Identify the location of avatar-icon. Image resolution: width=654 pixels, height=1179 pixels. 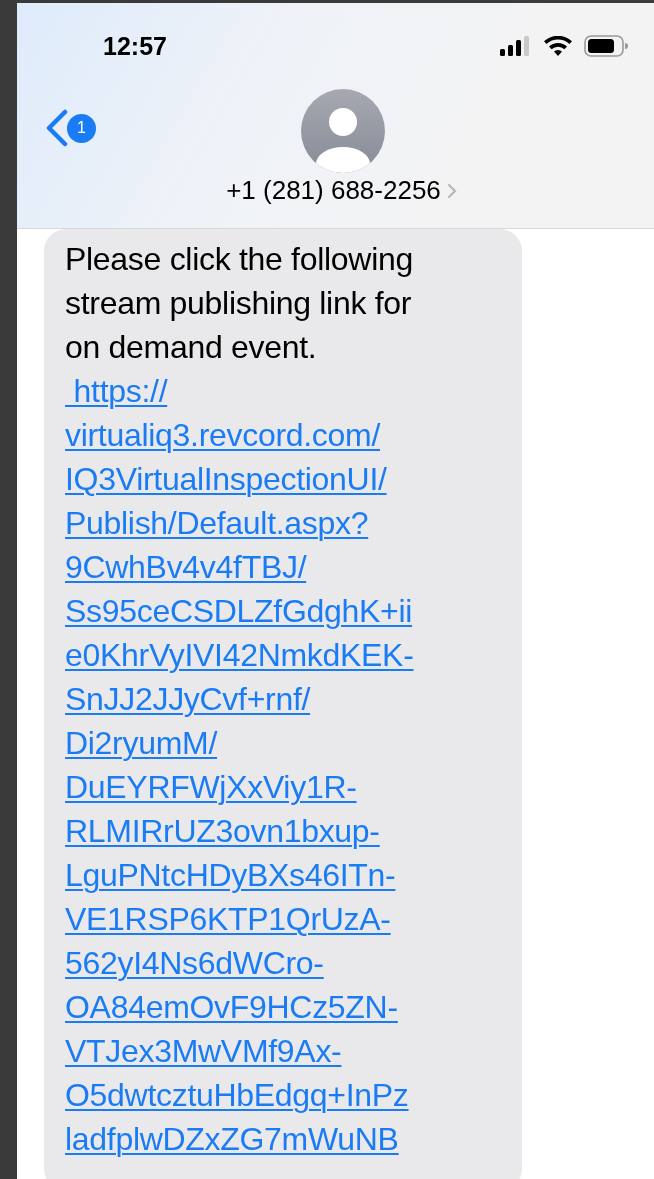
(343, 131).